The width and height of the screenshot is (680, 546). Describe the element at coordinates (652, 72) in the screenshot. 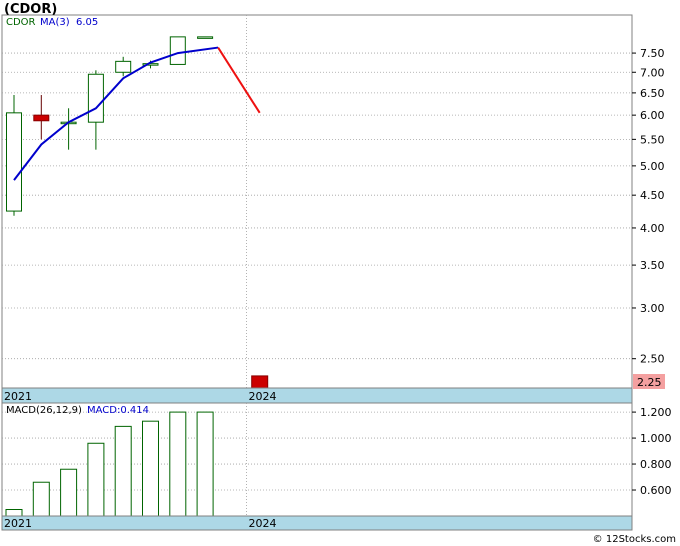

I see `price-tick-label: 7.00` at that location.